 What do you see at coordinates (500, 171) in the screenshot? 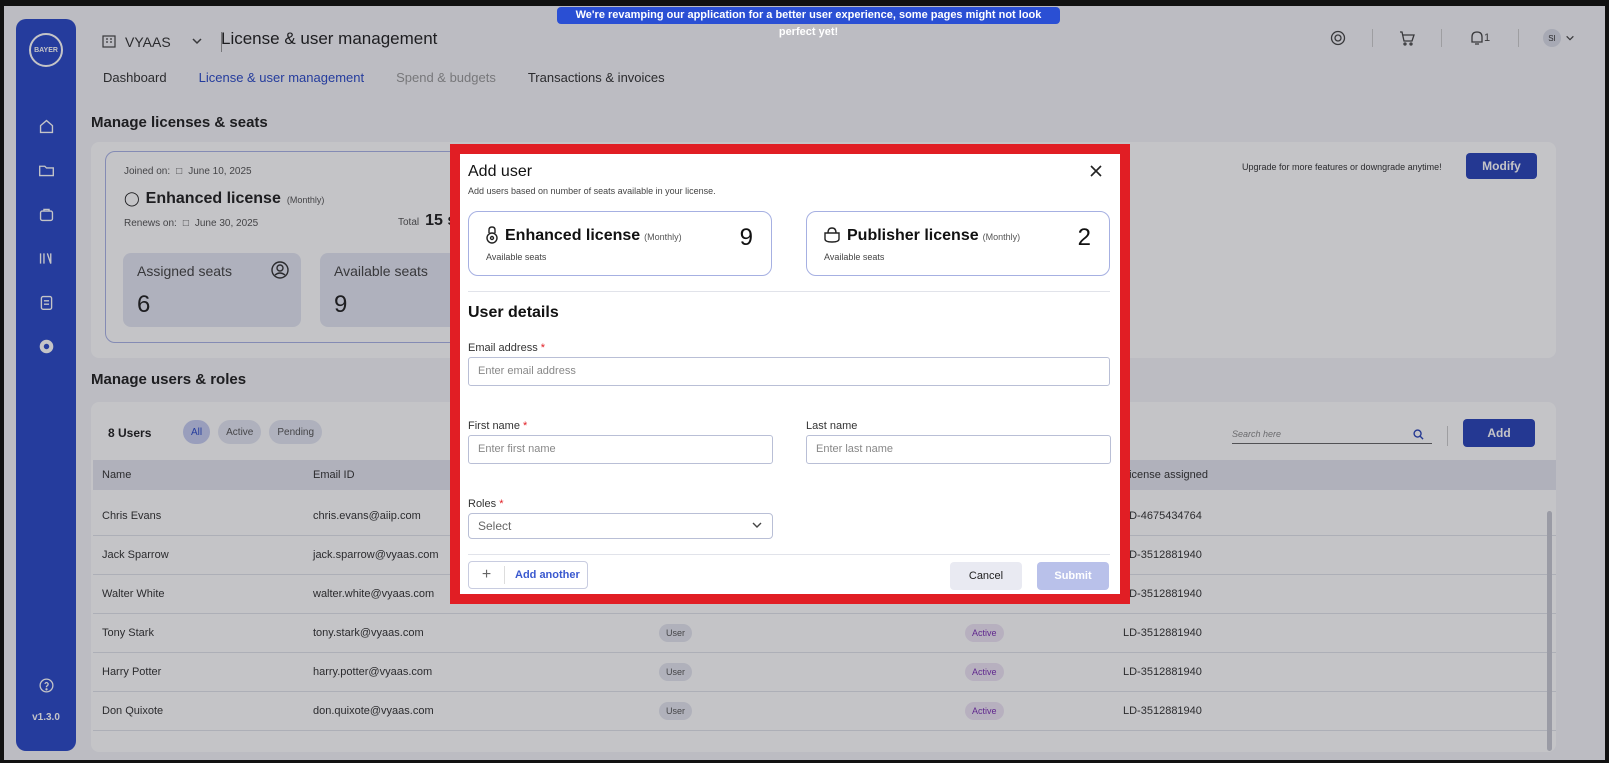
I see `modal-title: Add user` at bounding box center [500, 171].